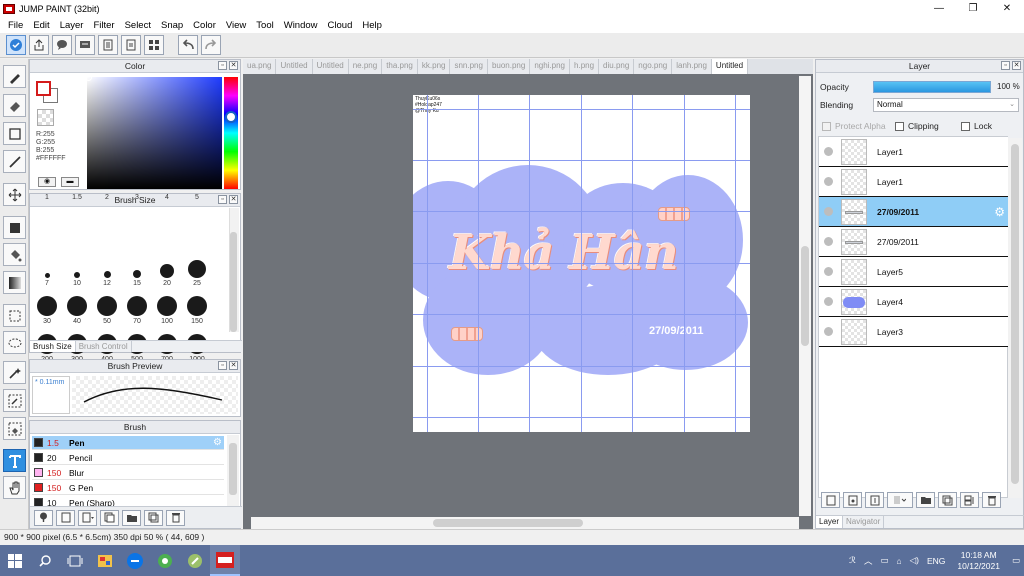  What do you see at coordinates (372, 25) in the screenshot?
I see `menu-help: Help` at bounding box center [372, 25].